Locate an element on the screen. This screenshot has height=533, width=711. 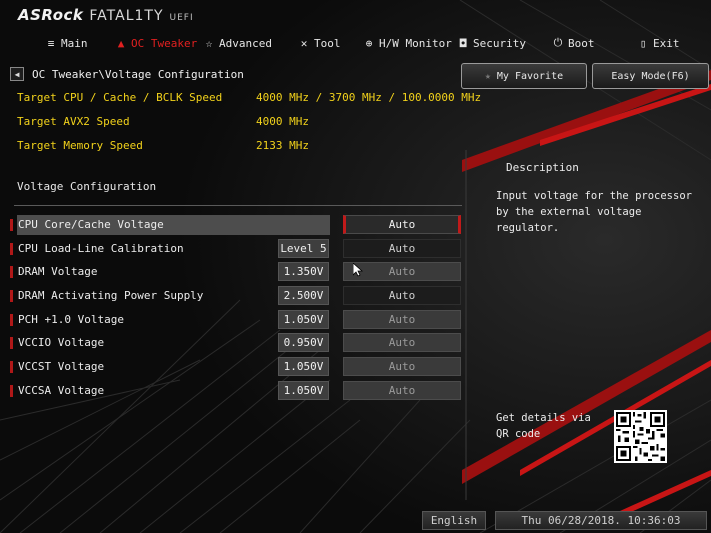
list-icon: ≡ is located at coordinates (51, 43).